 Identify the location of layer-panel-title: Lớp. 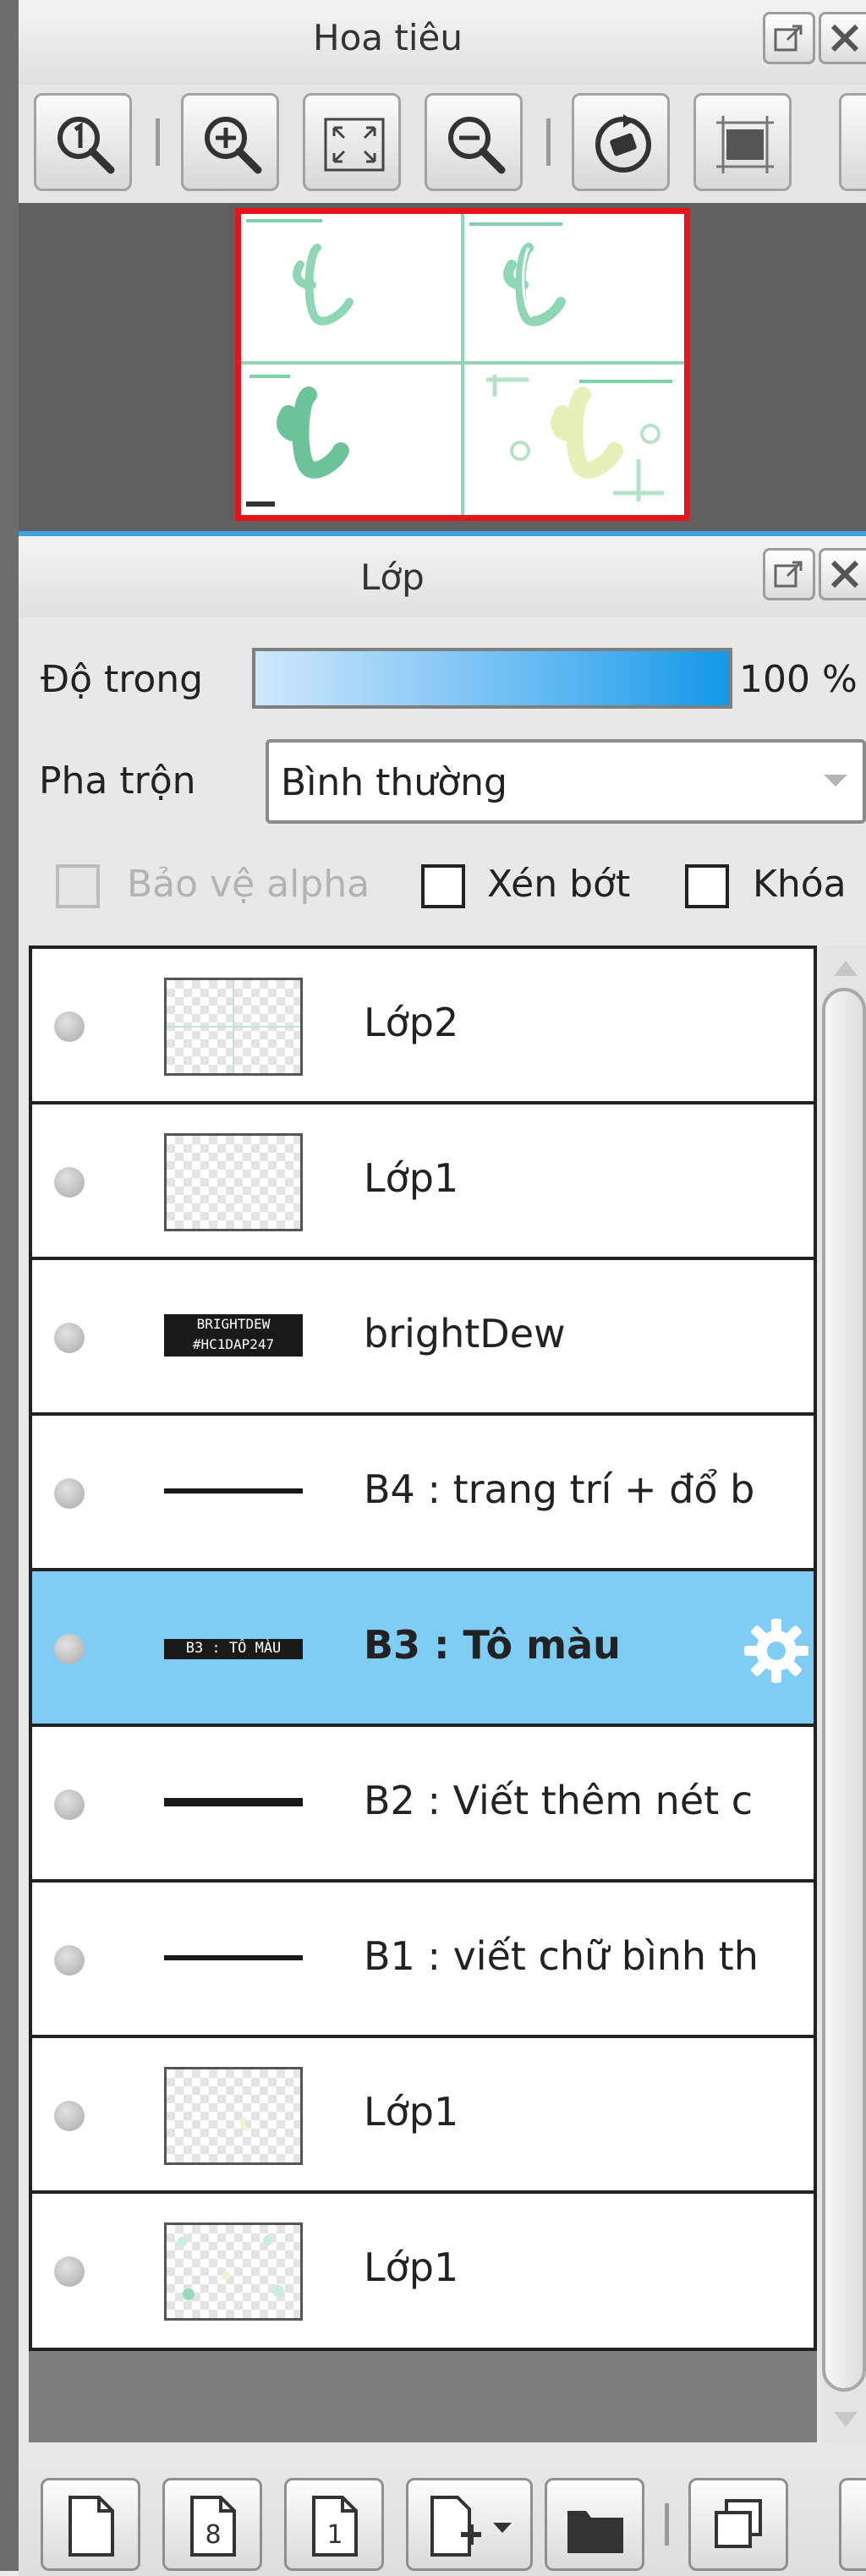
(392, 577).